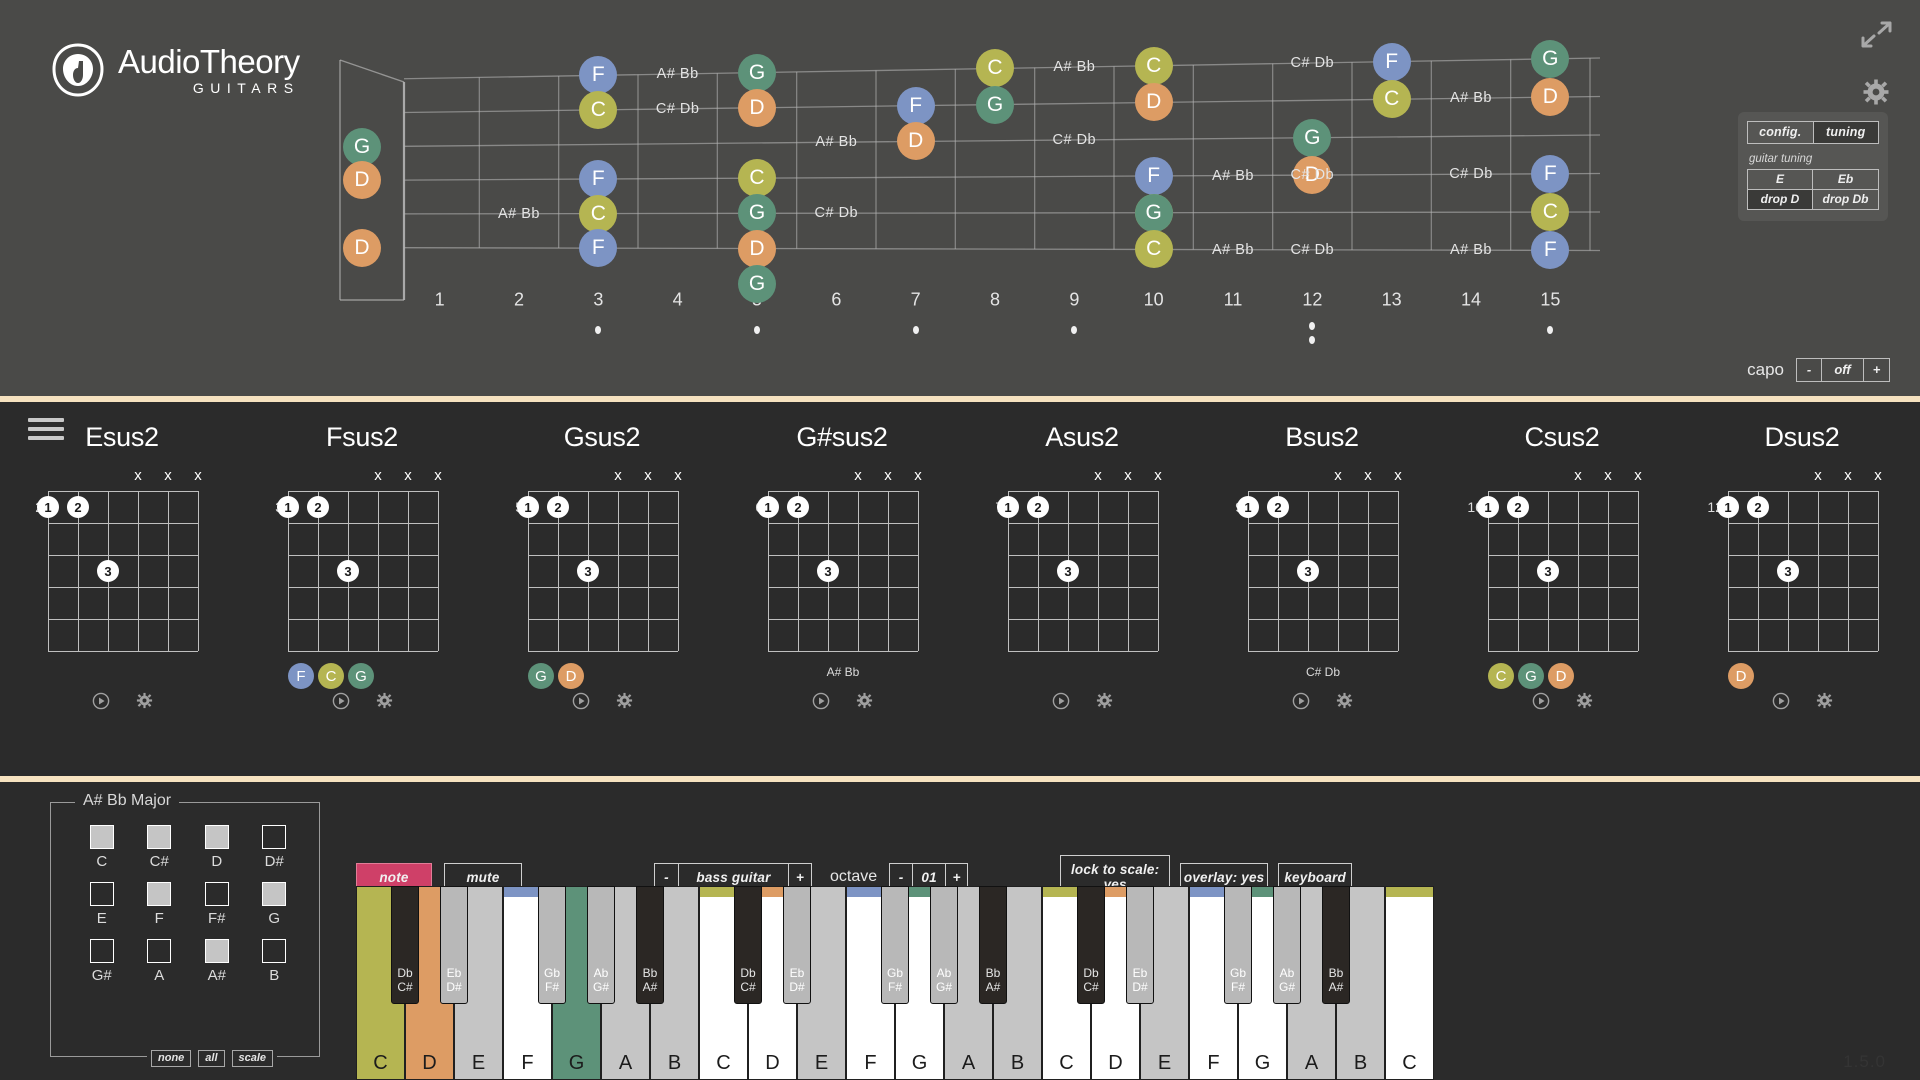 The height and width of the screenshot is (1080, 1920). Describe the element at coordinates (1322, 582) in the screenshot. I see `chord-diagram: xxx9123C# Db` at that location.